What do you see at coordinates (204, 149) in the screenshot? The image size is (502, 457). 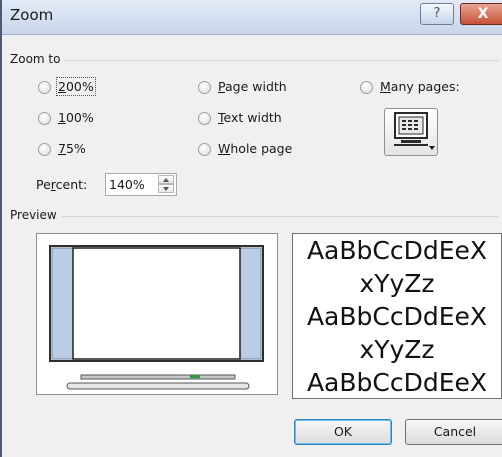 I see `radio-whole-page` at bounding box center [204, 149].